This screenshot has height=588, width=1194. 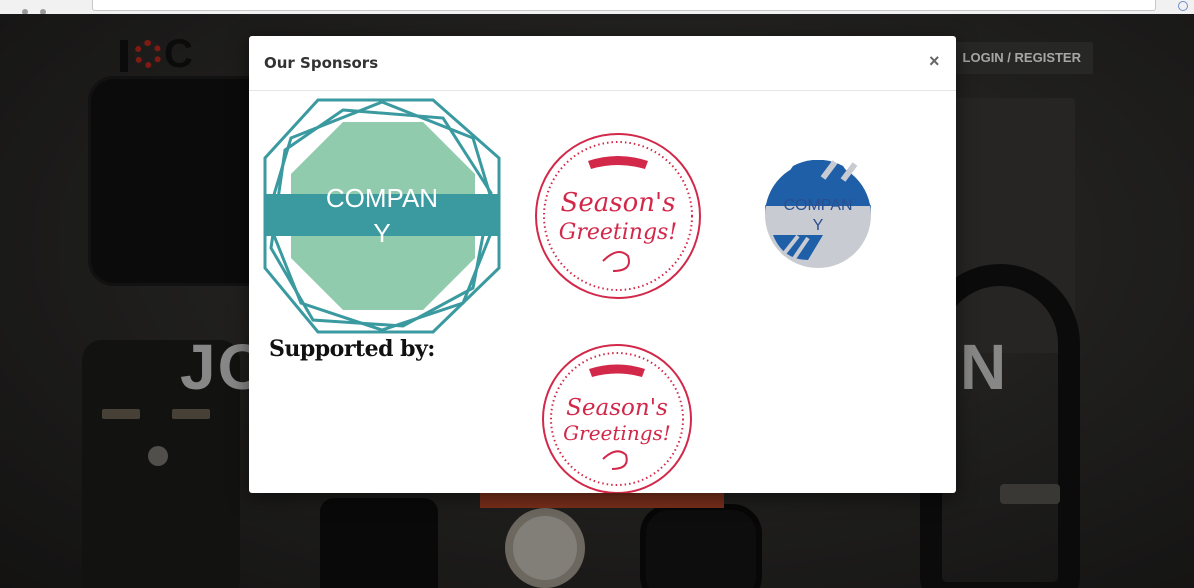 I want to click on browser-menu-icon, so click(x=1183, y=6).